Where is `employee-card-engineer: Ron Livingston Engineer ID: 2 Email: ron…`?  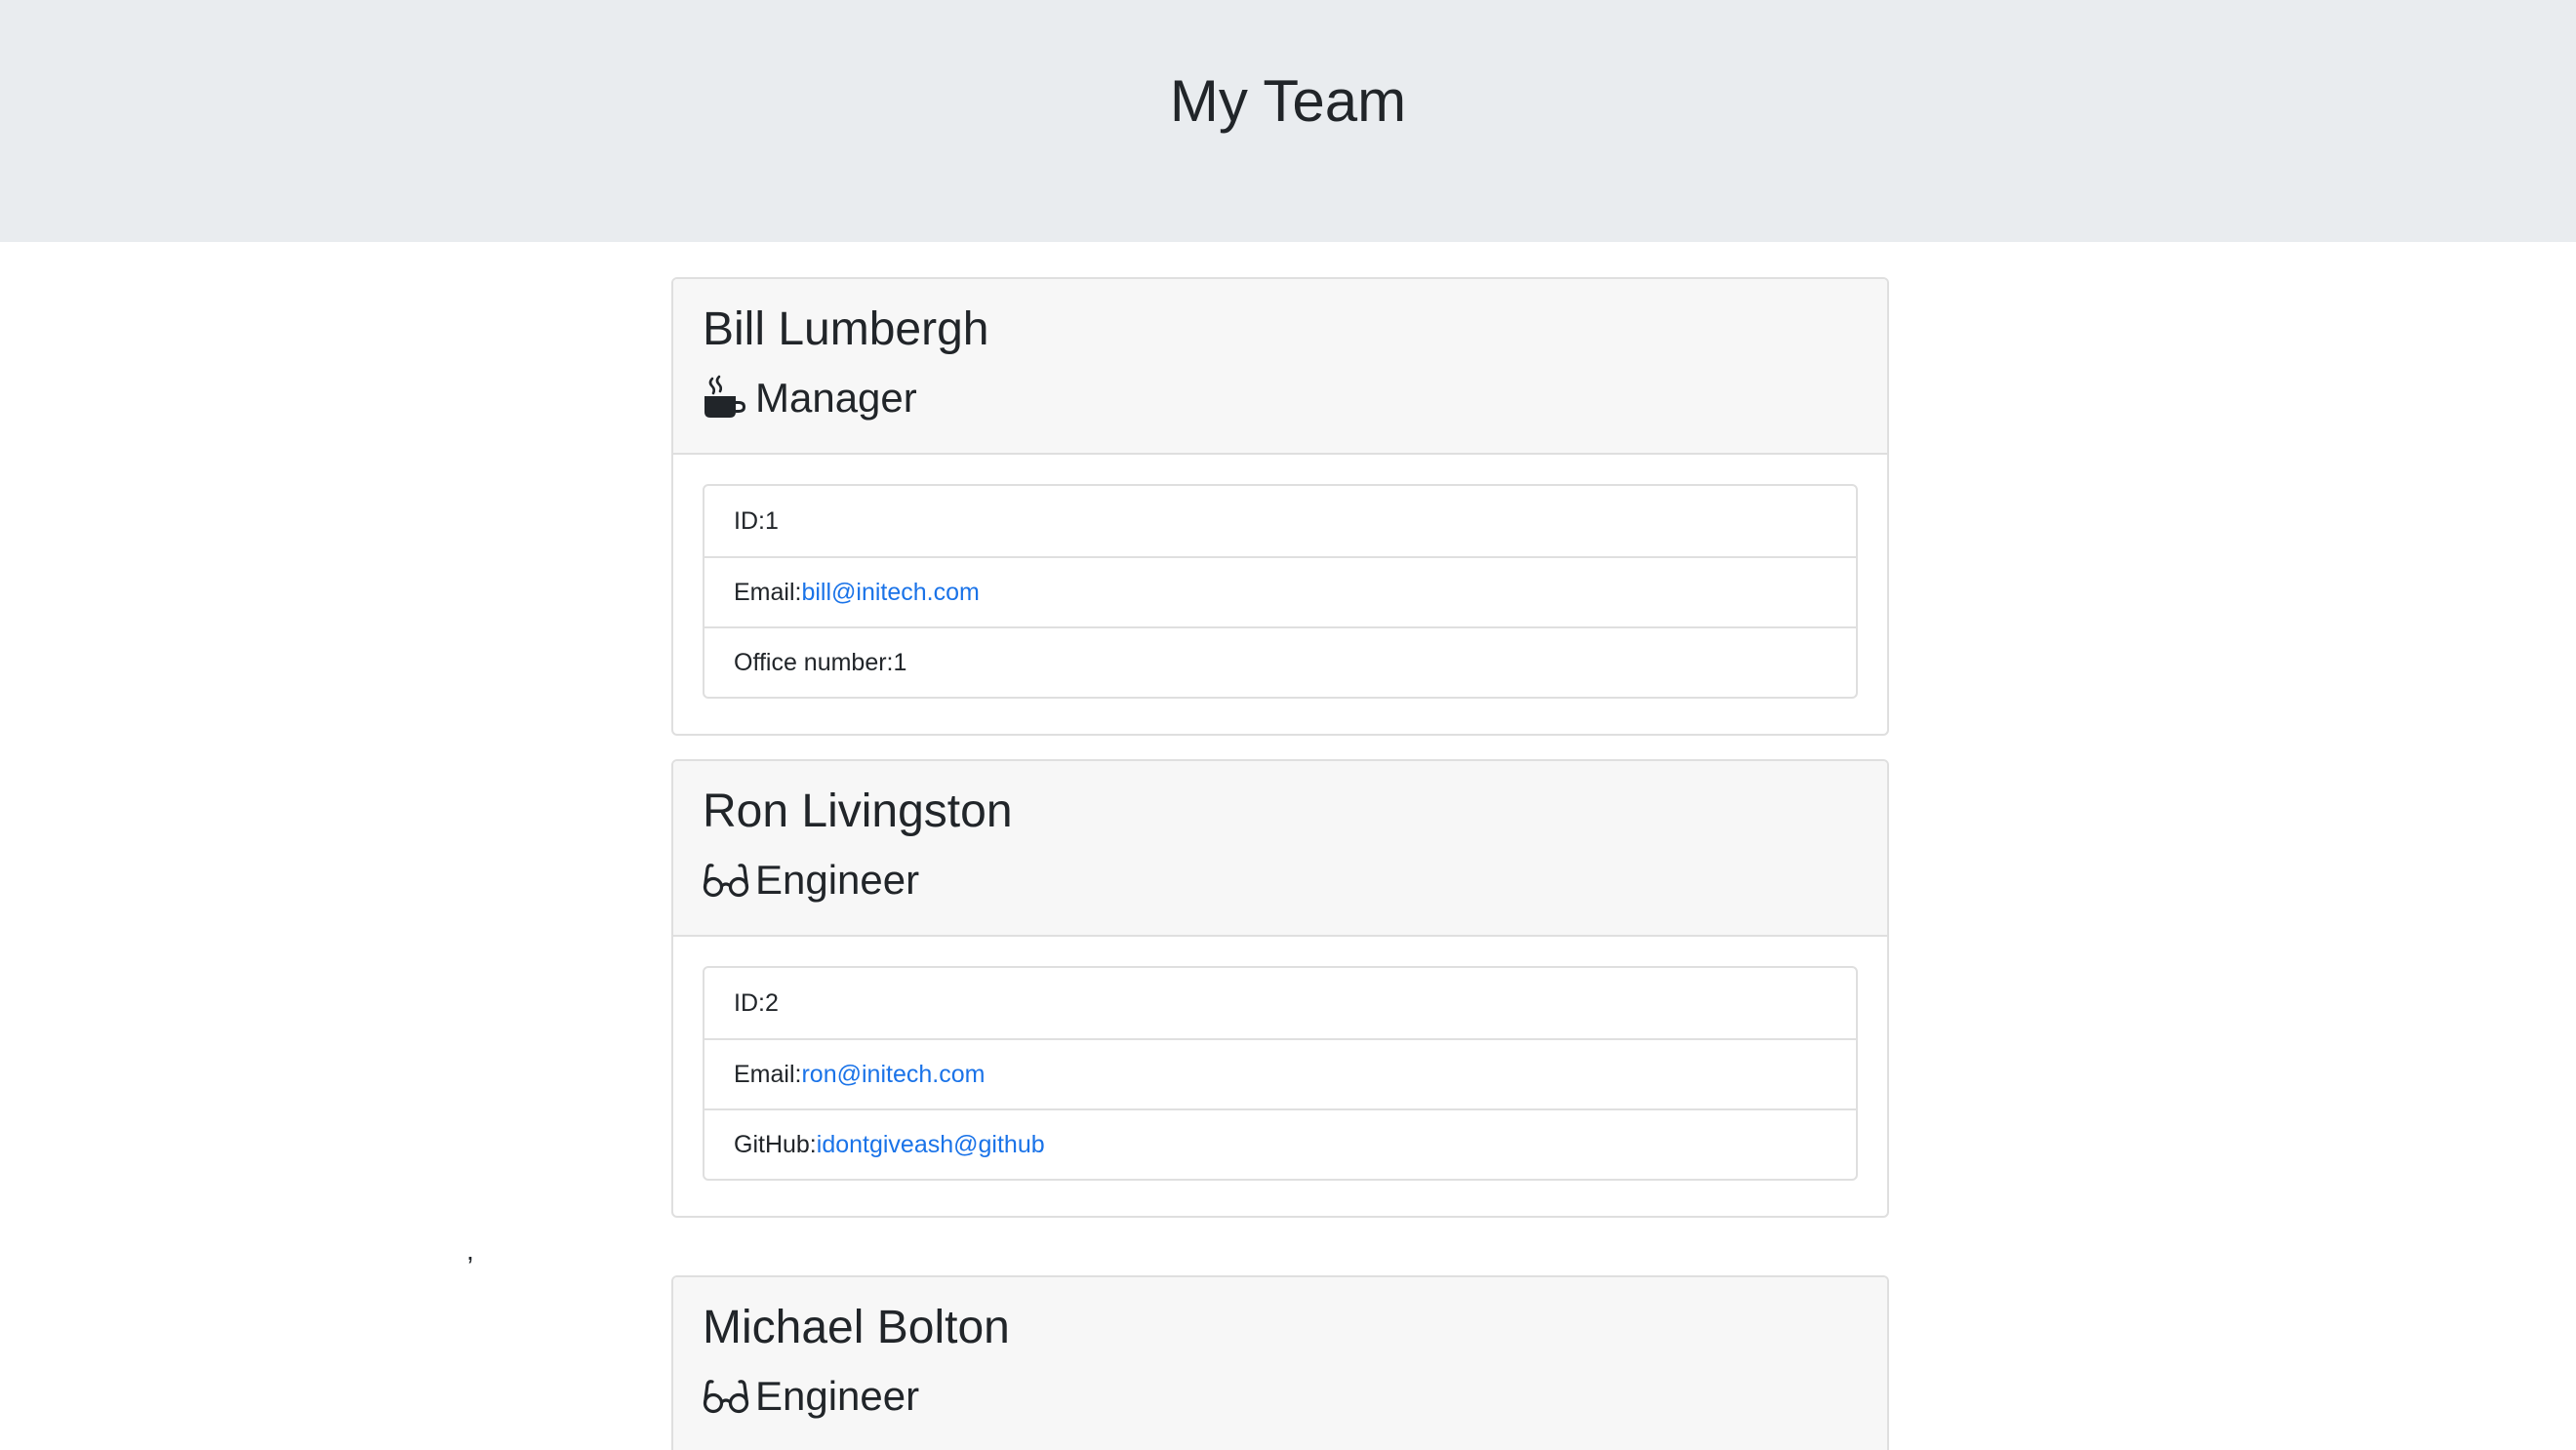
employee-card-engineer: Ron Livingston Engineer ID: 2 Email: ron… is located at coordinates (1280, 988).